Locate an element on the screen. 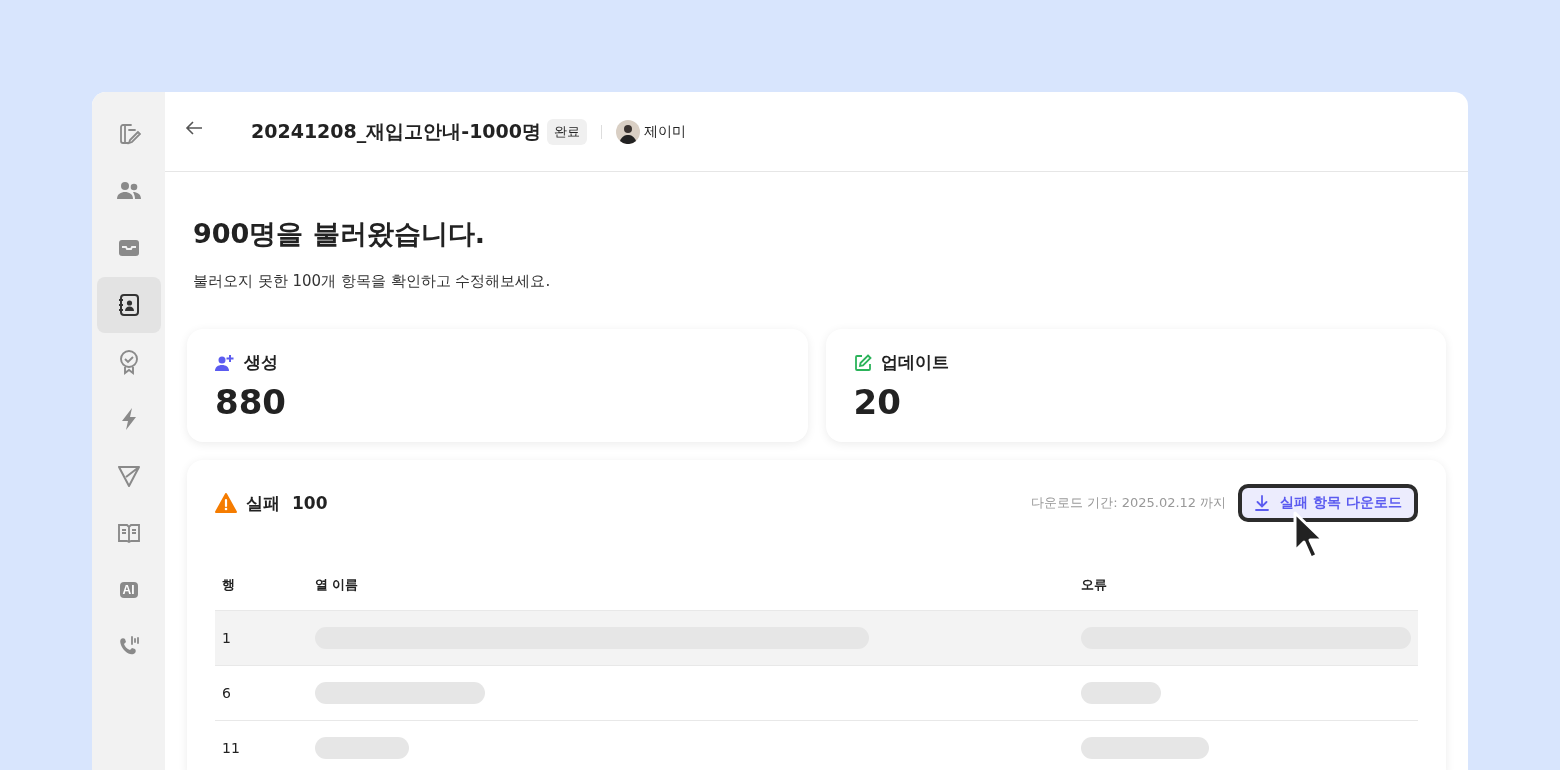  failure-count: 100 is located at coordinates (310, 503).